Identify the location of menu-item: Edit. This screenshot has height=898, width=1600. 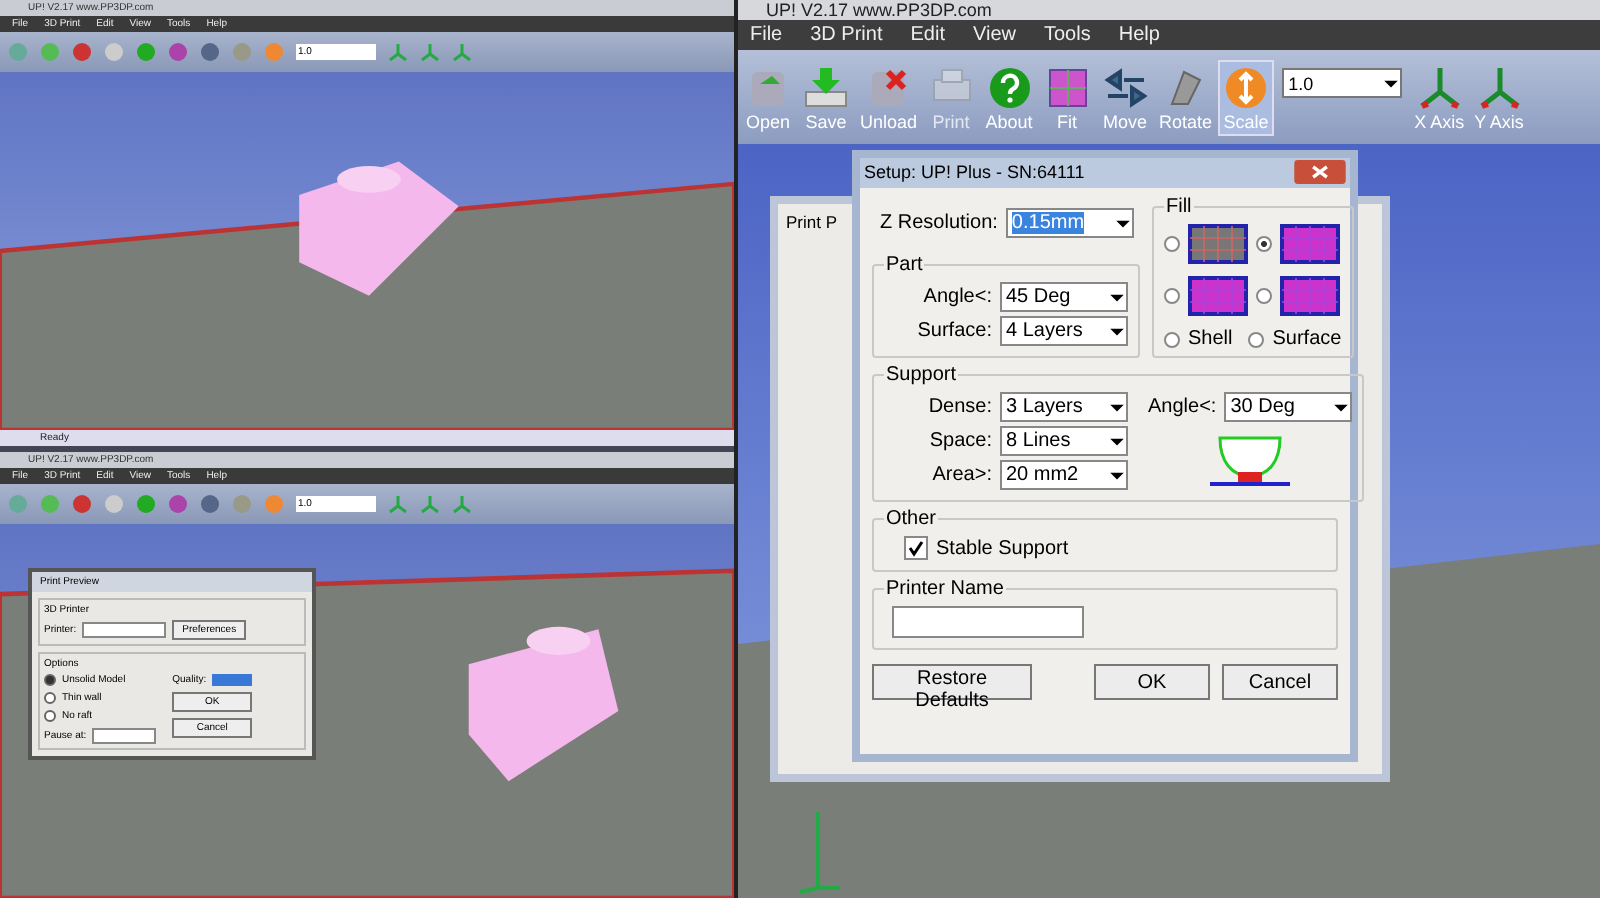
(927, 35).